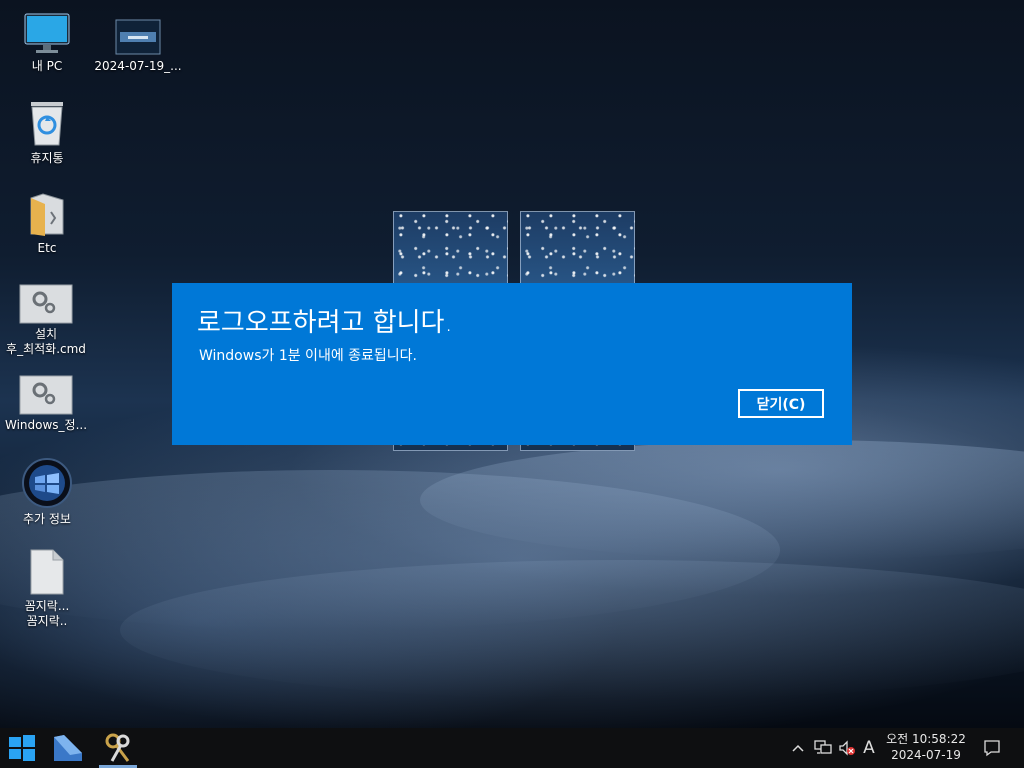  Describe the element at coordinates (512, 748) in the screenshot. I see `taskbar: A 오전 10:58:22 2024-07-19` at that location.